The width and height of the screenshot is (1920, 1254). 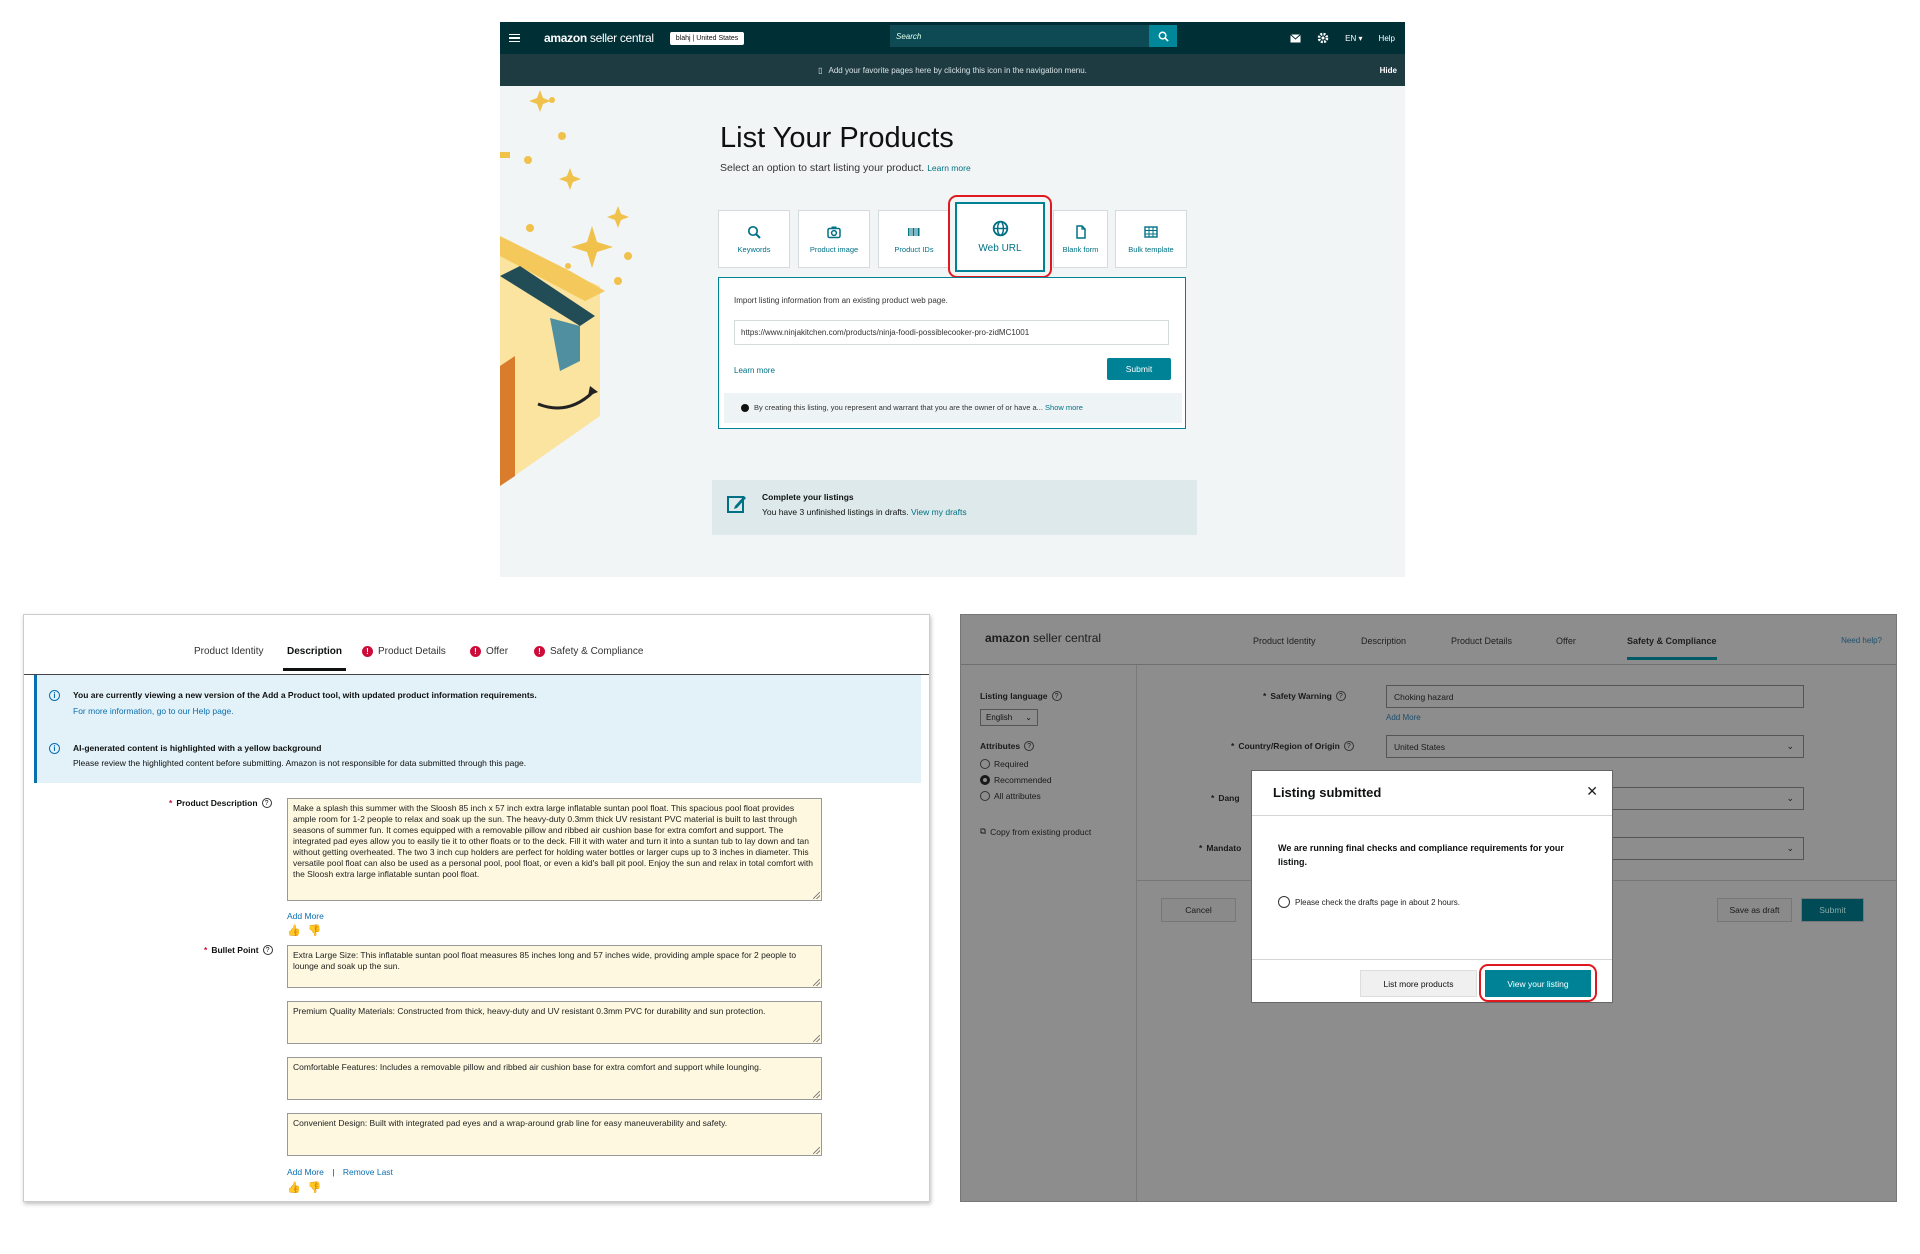 I want to click on divider, so click(x=1432, y=815).